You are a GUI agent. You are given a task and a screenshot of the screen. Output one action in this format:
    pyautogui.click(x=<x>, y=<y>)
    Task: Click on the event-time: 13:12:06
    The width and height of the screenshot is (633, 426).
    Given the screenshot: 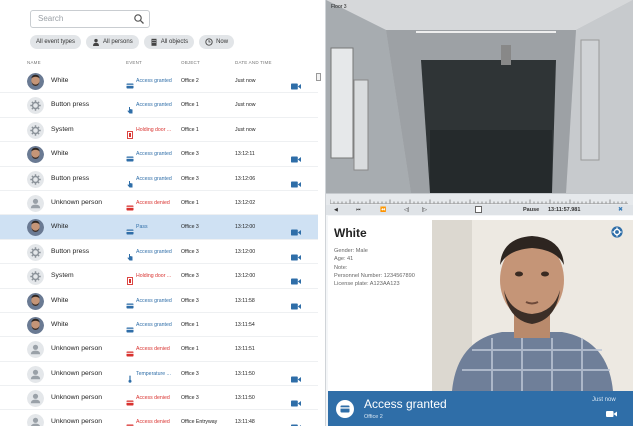 What is the action you would take?
    pyautogui.click(x=245, y=178)
    